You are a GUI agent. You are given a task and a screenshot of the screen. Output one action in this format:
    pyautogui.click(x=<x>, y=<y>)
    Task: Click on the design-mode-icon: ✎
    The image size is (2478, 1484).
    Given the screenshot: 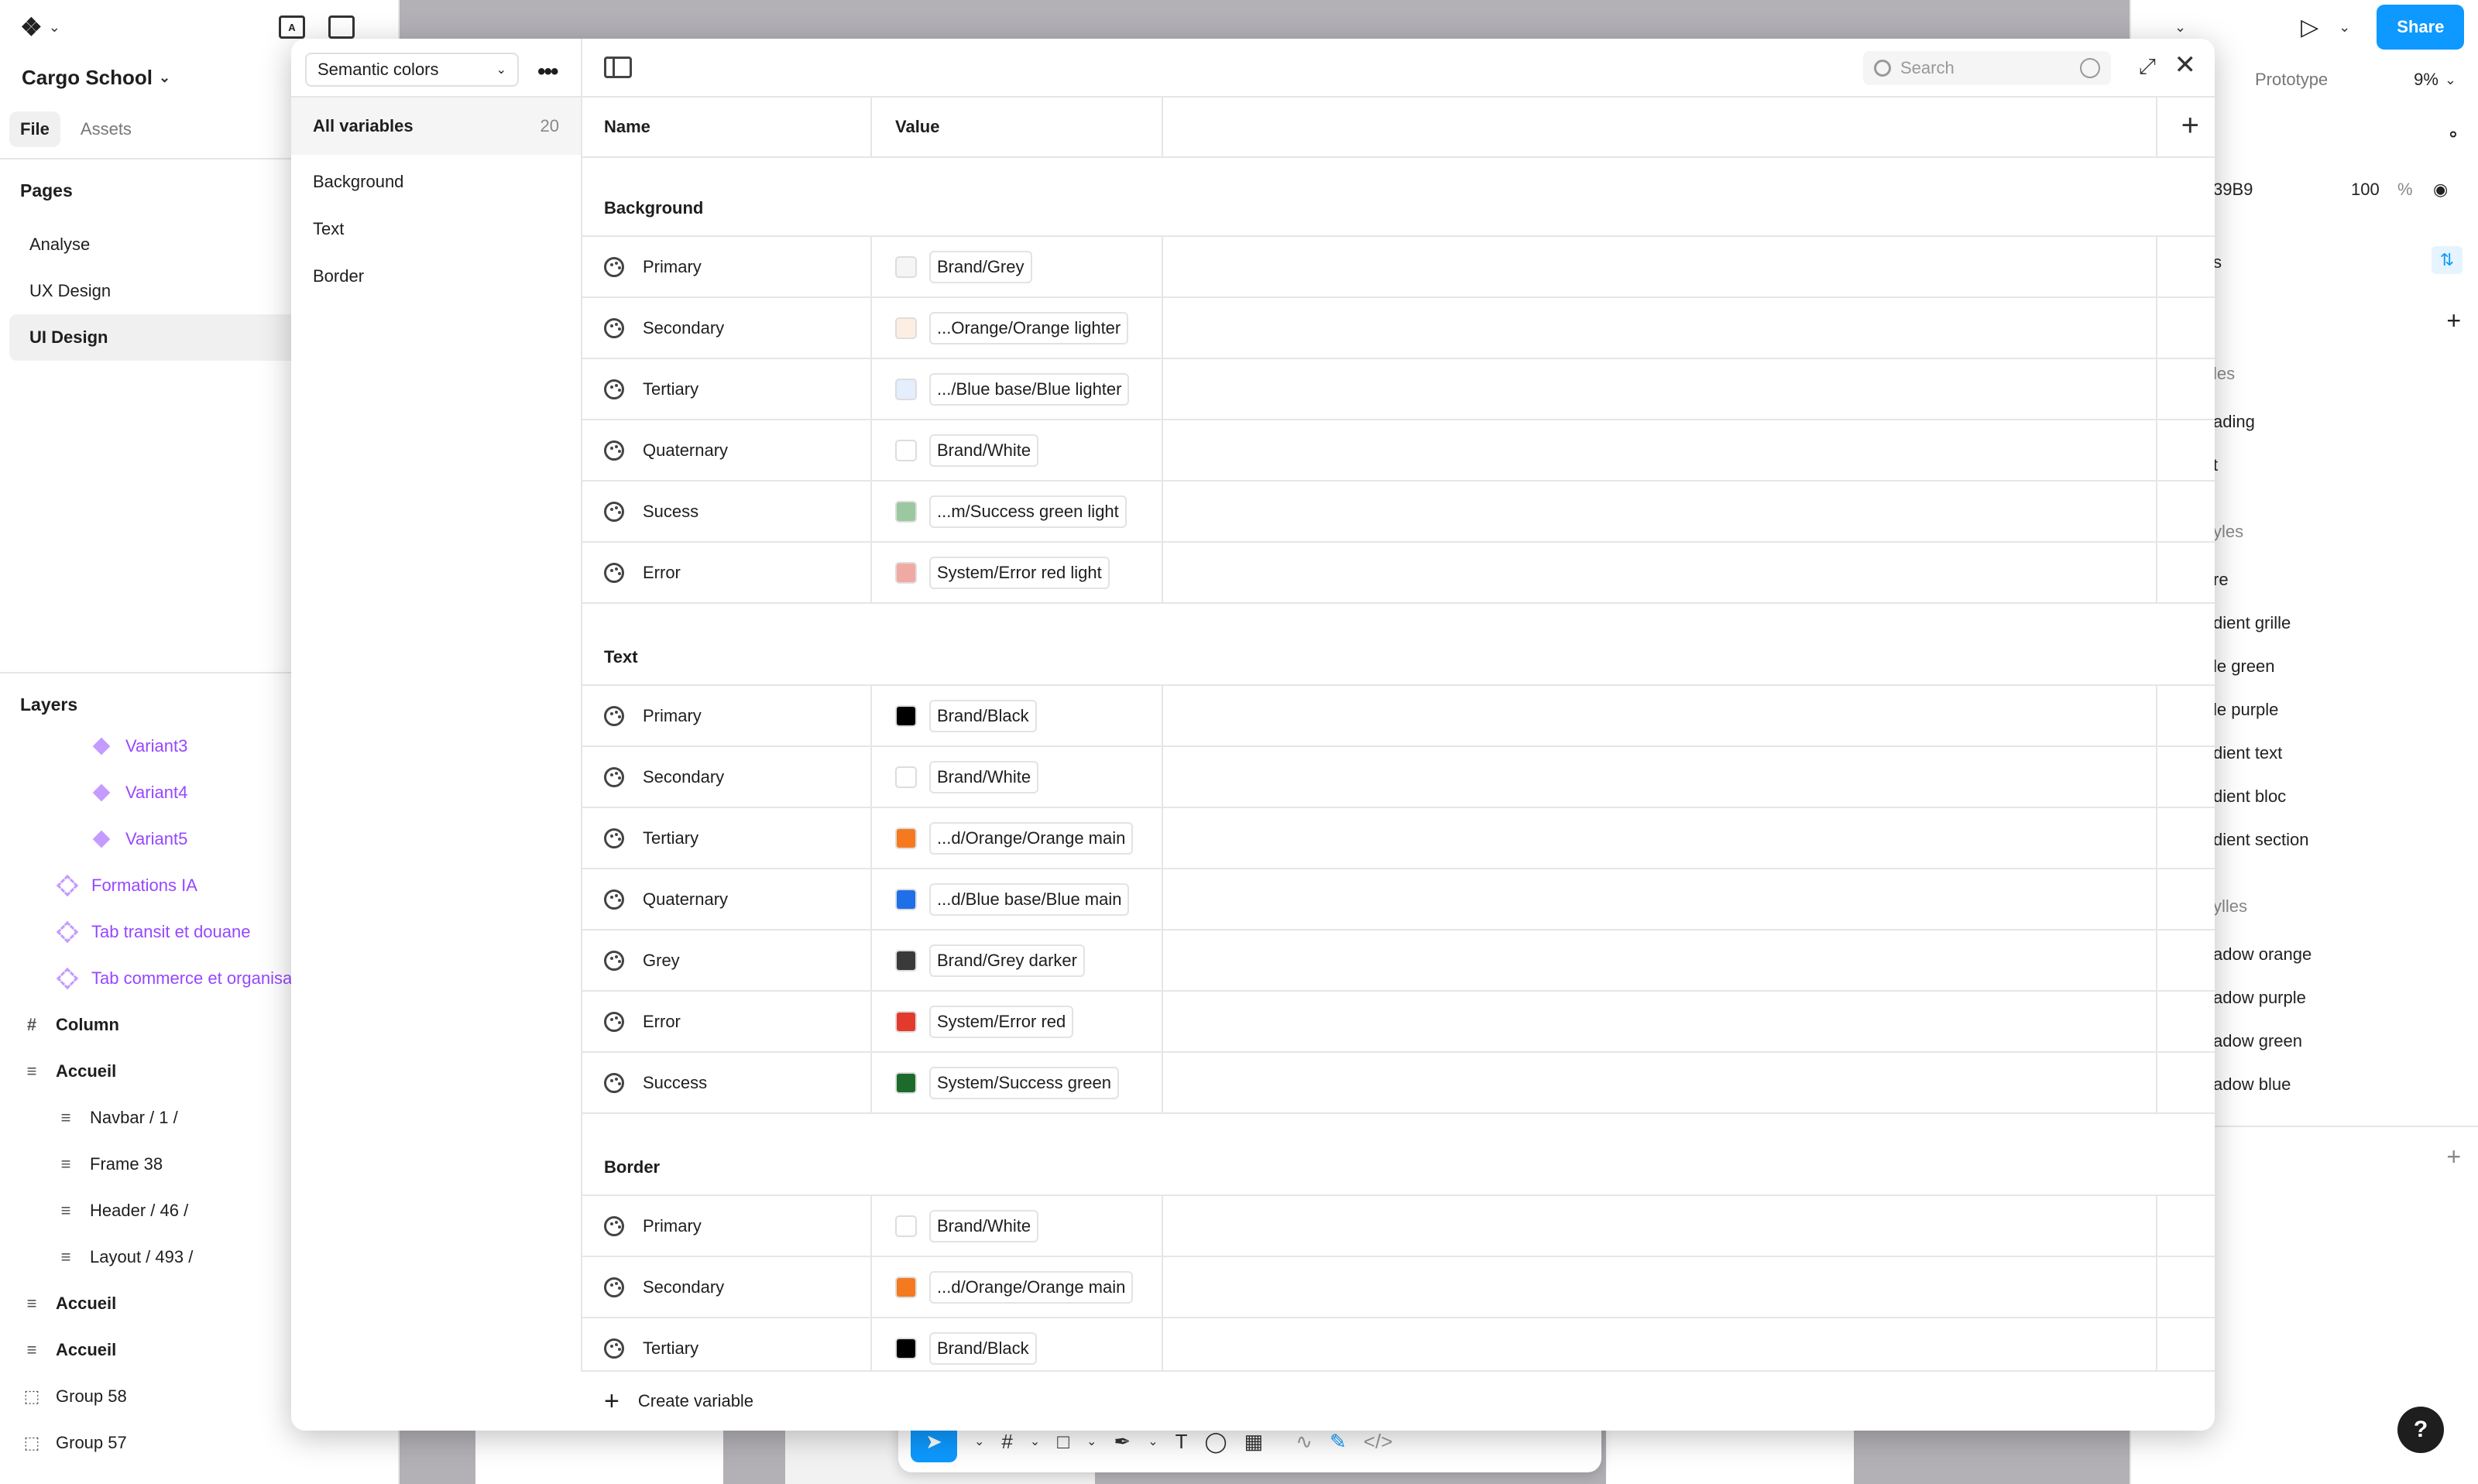 What is the action you would take?
    pyautogui.click(x=1338, y=1442)
    